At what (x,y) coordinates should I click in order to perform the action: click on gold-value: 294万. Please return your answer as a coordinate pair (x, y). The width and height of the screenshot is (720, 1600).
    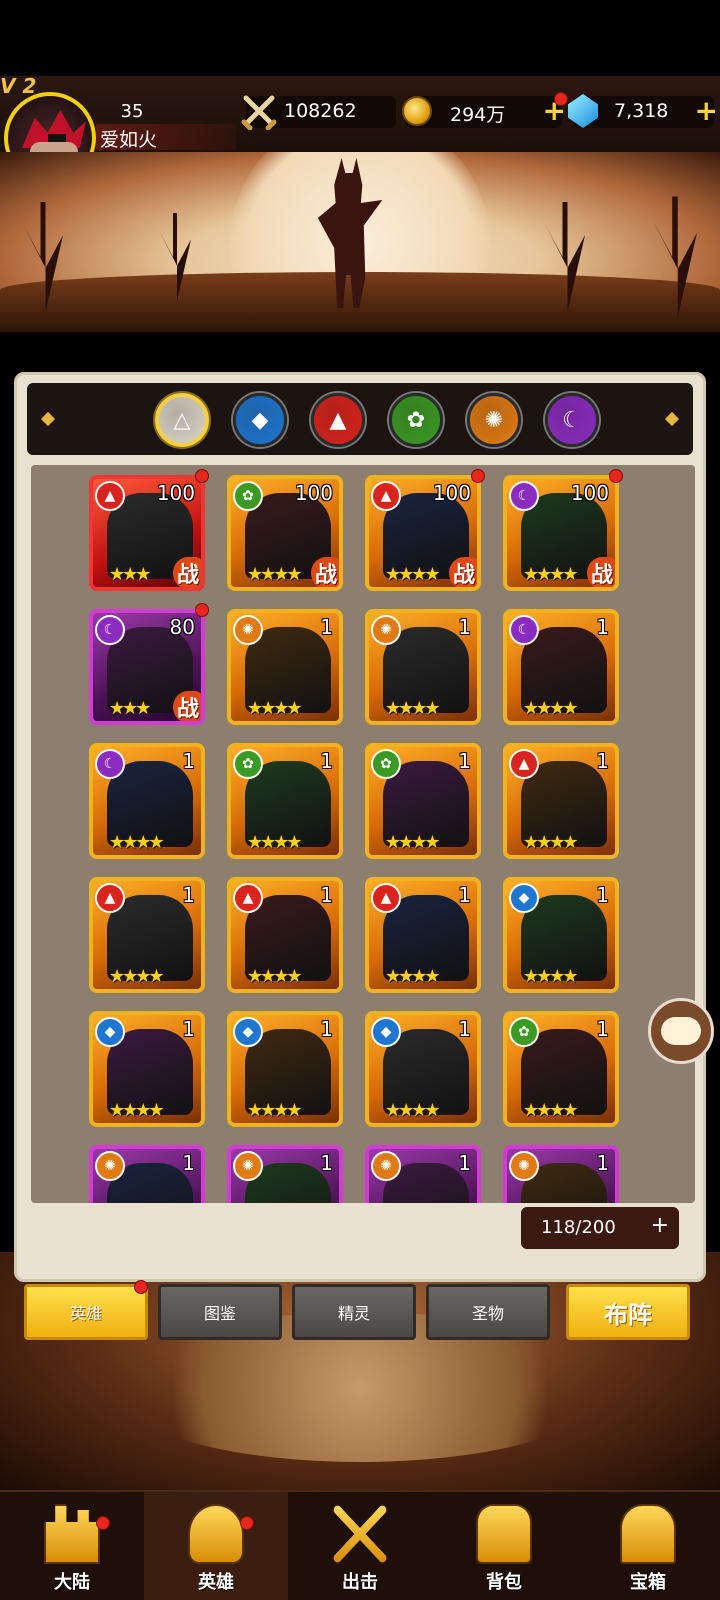
    Looking at the image, I should click on (478, 115).